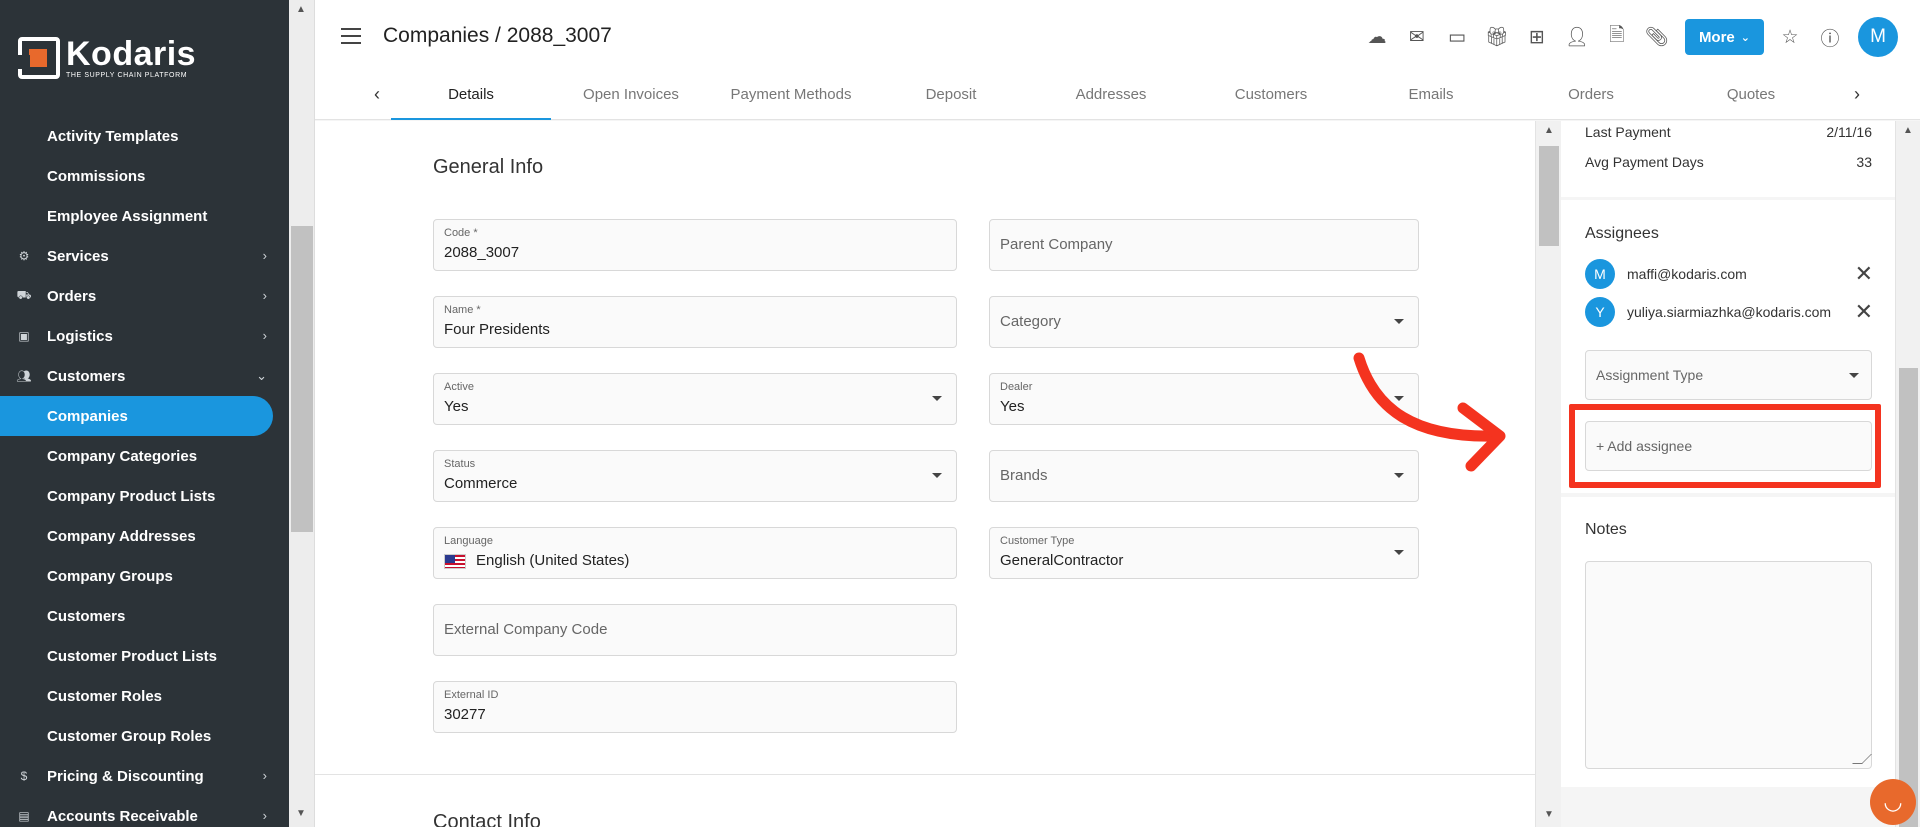 This screenshot has height=827, width=1920. What do you see at coordinates (144, 296) in the screenshot?
I see `sidebar-item-orders: ⛟ Orders ›` at bounding box center [144, 296].